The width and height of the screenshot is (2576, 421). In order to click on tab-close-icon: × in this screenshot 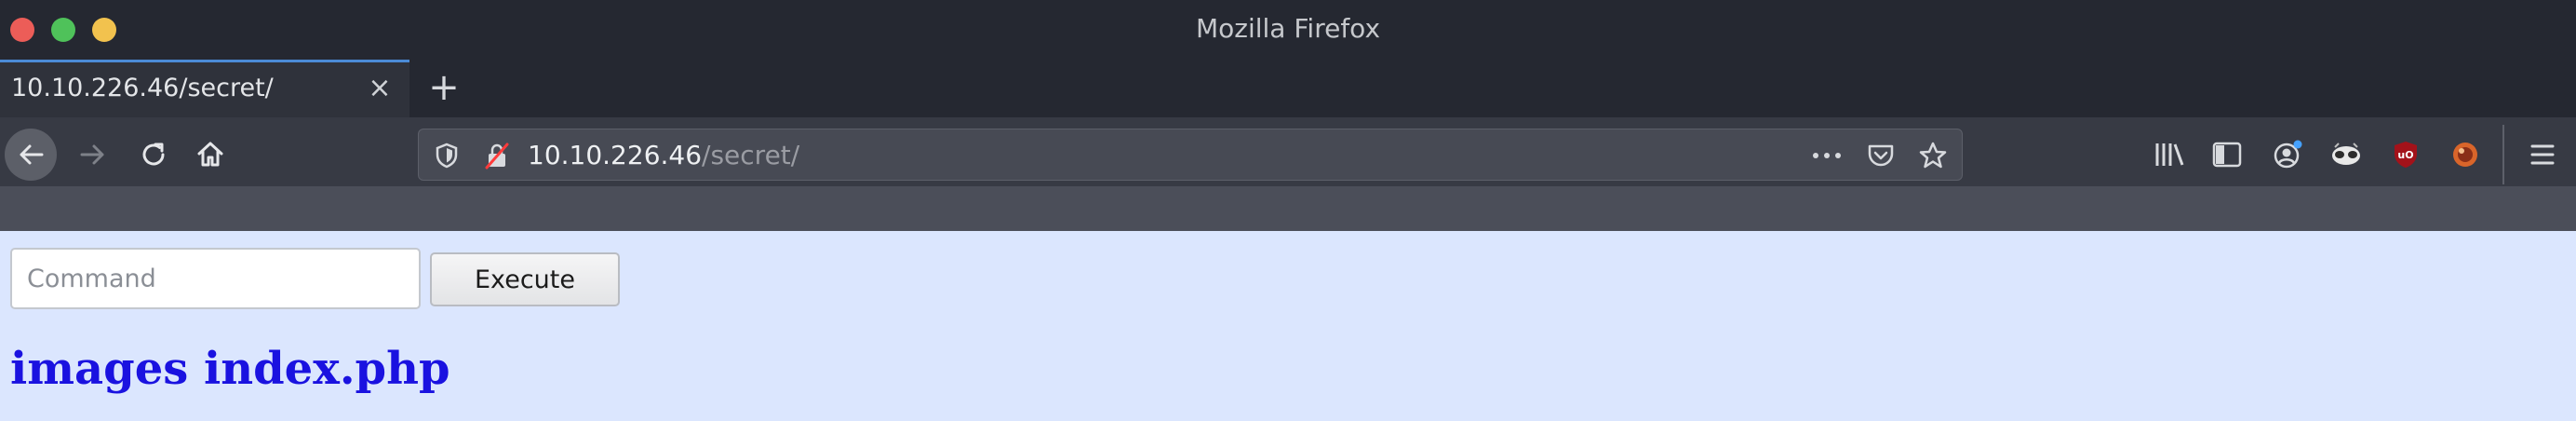, I will do `click(380, 88)`.